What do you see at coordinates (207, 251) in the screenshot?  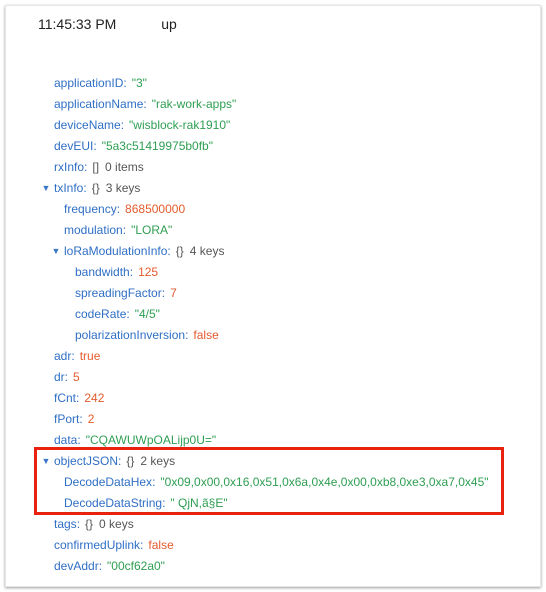 I see `key-count: 4 keys` at bounding box center [207, 251].